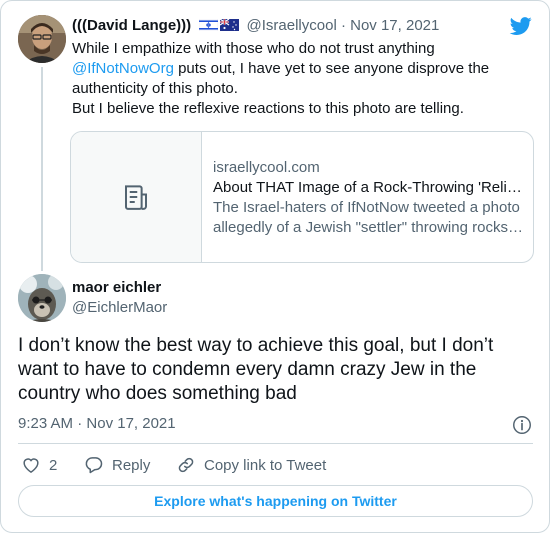 This screenshot has width=550, height=533. I want to click on parent-text-line: authenticity of this photo., so click(155, 88).